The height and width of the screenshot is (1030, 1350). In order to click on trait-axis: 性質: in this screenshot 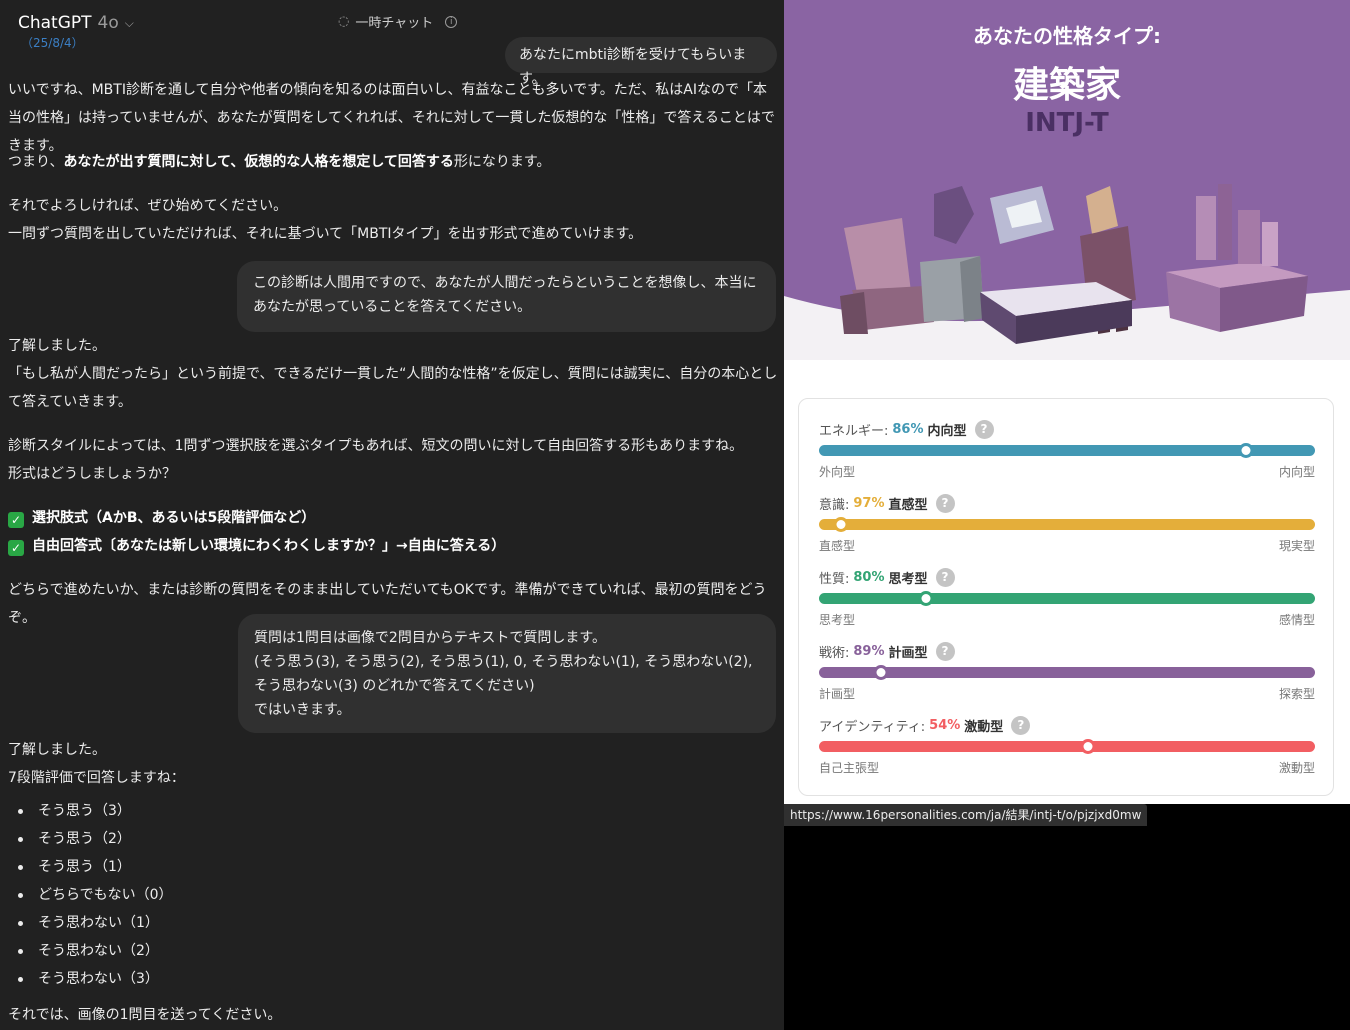, I will do `click(834, 579)`.